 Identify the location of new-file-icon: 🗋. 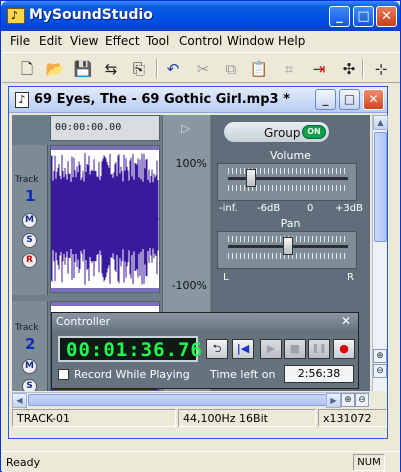
(27, 69).